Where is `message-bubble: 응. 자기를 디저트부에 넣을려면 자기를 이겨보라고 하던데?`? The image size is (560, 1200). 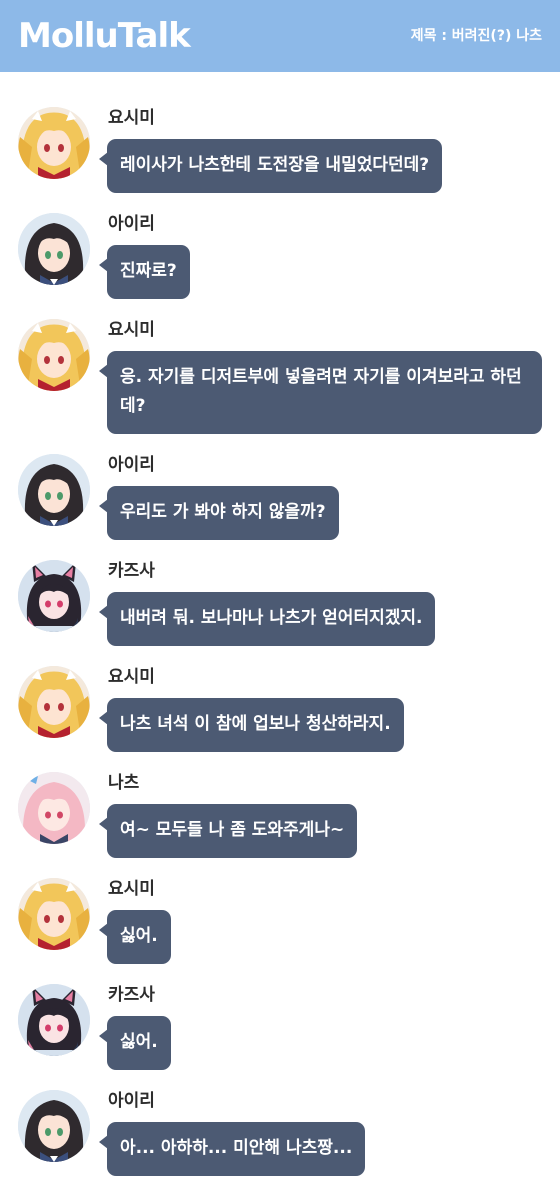 message-bubble: 응. 자기를 디저트부에 넣을려면 자기를 이겨보라고 하던데? is located at coordinates (320, 392).